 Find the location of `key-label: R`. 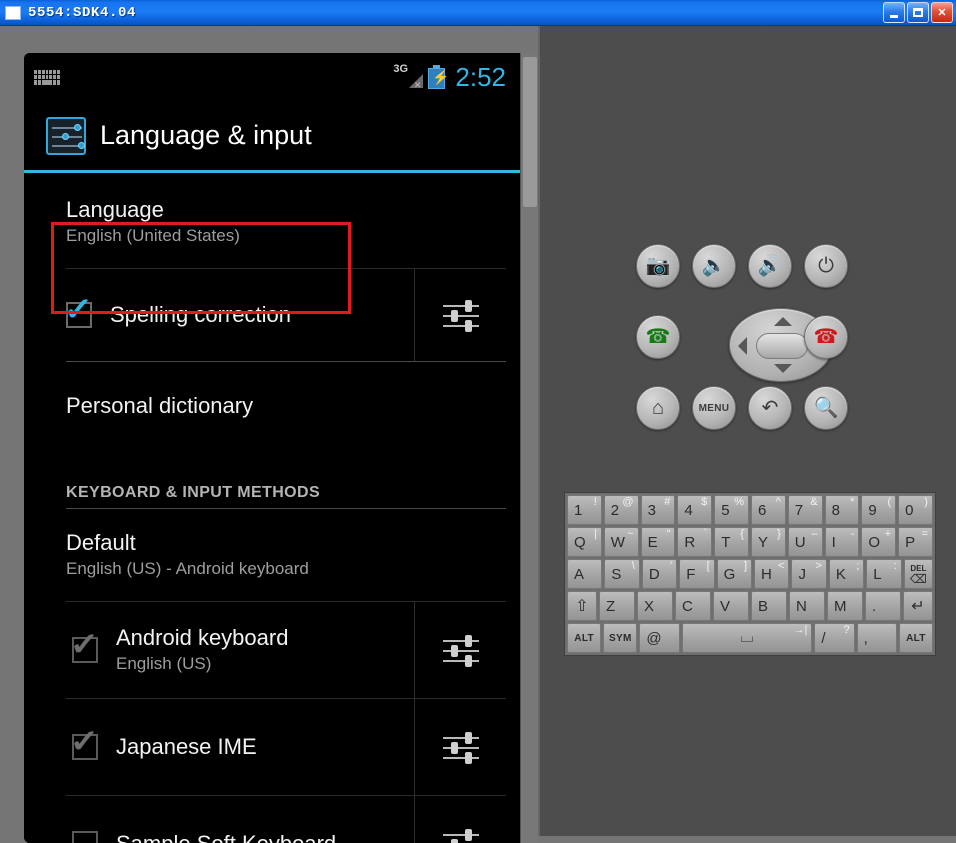

key-label: R is located at coordinates (690, 542).